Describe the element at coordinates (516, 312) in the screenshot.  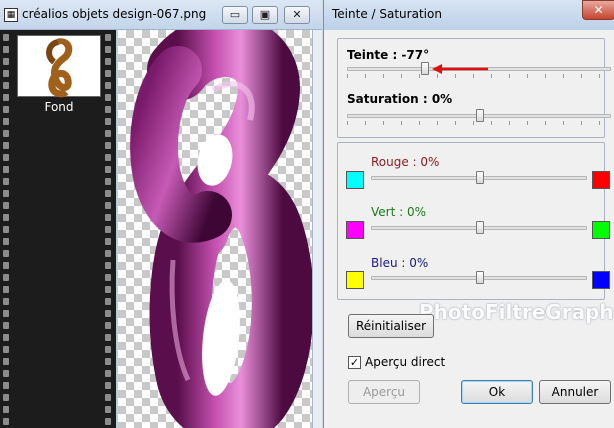
I see `watermark-logo: PhotoFiltreGraphic` at that location.